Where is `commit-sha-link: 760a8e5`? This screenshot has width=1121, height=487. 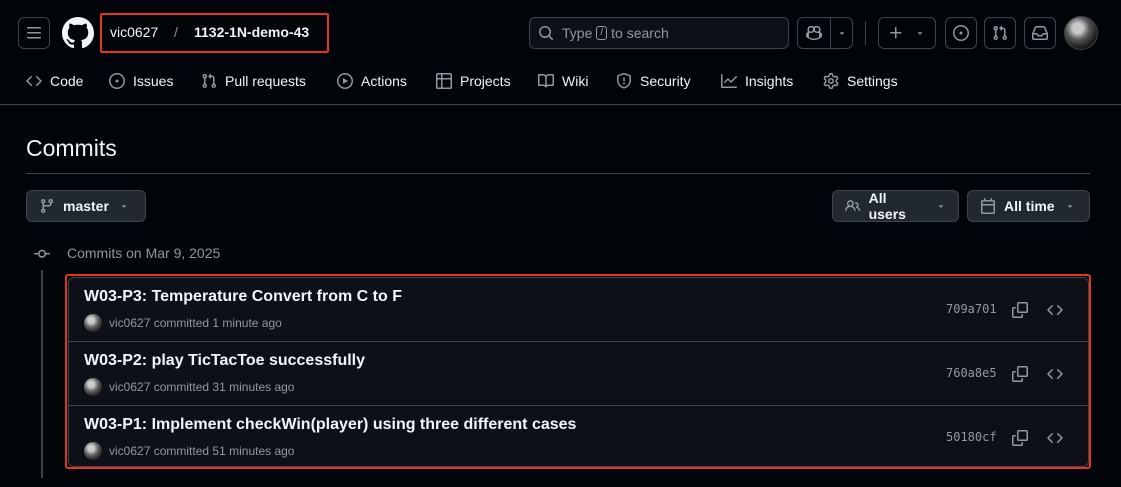
commit-sha-link: 760a8e5 is located at coordinates (971, 373).